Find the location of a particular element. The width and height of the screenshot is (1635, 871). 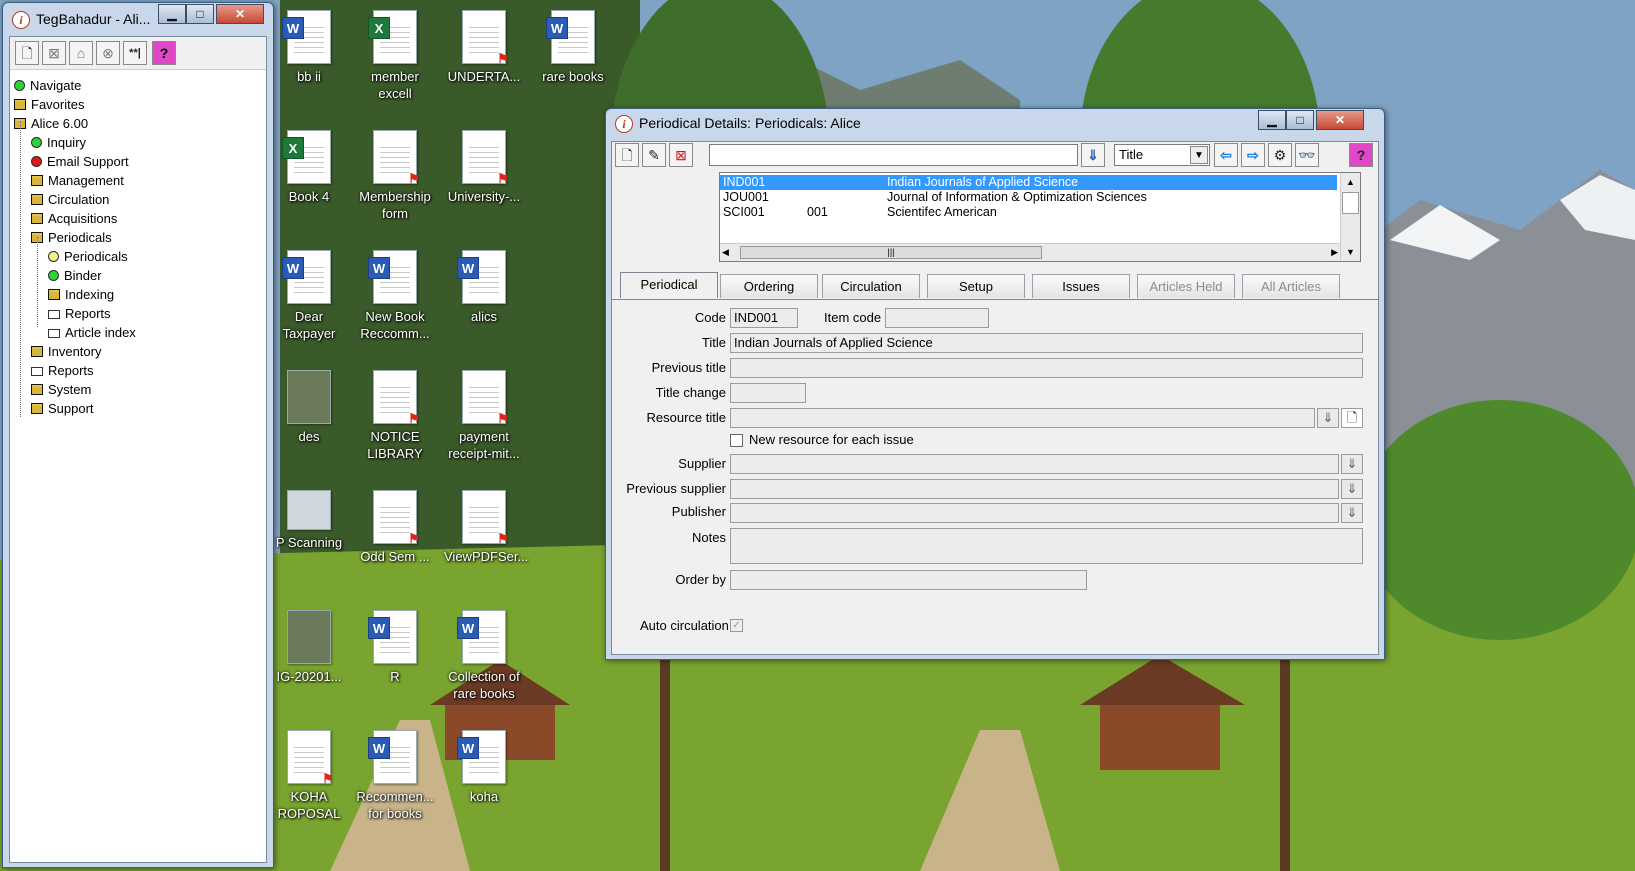

edit-record-icon: ✎ is located at coordinates (654, 155).